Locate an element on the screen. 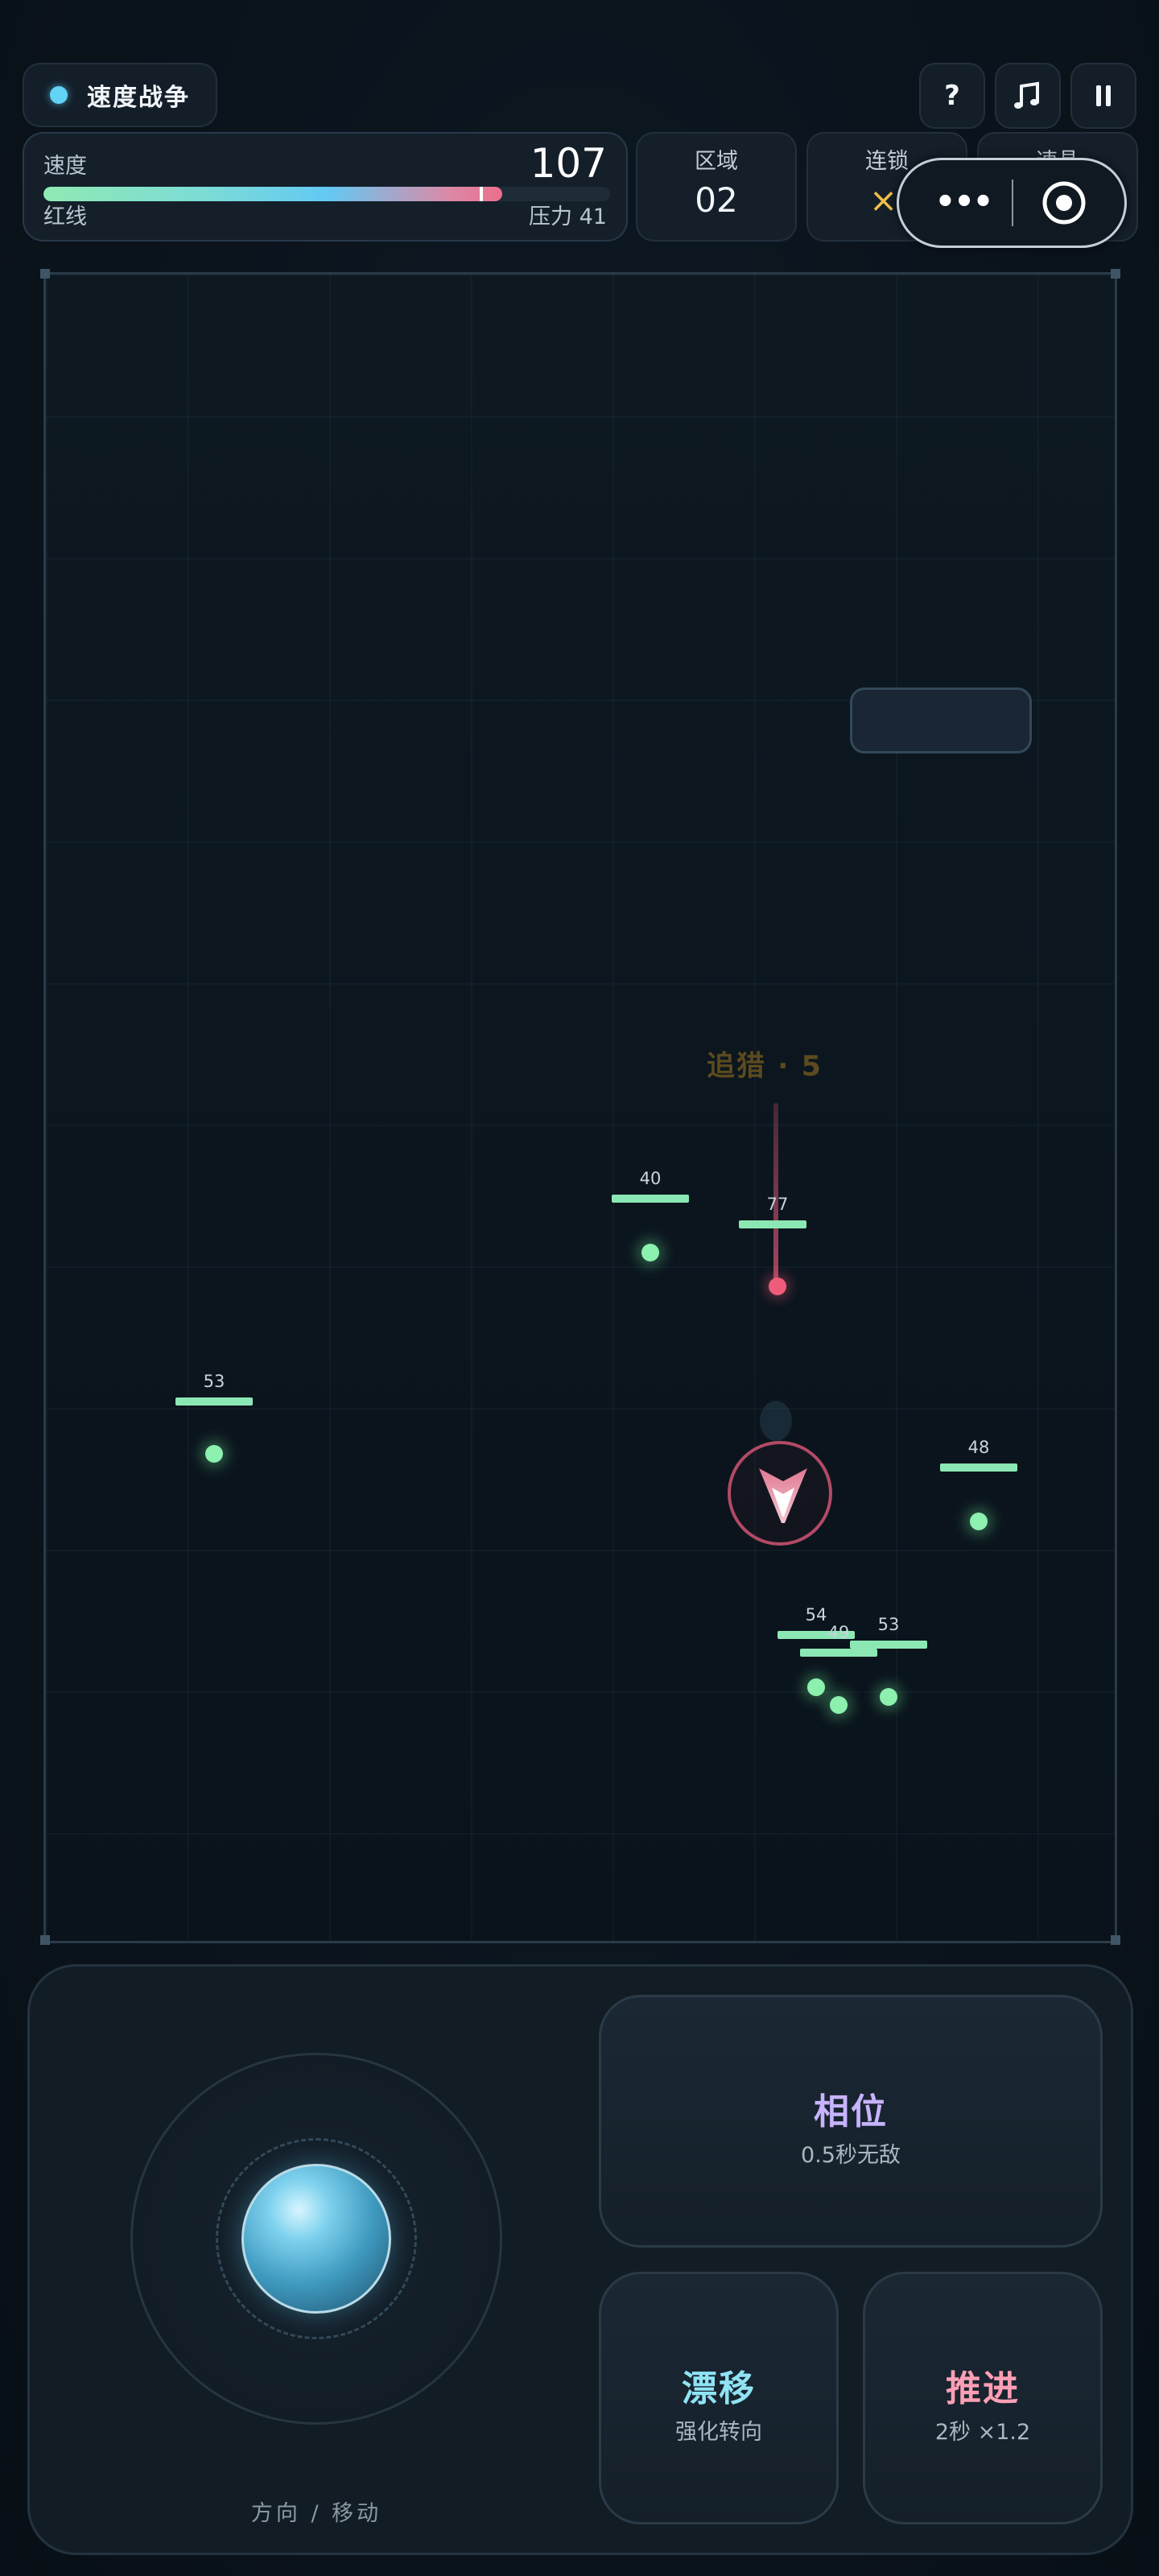 The image size is (1159, 2576). boost-skill-button: 推进 2秒 ×1.2 is located at coordinates (983, 2398).